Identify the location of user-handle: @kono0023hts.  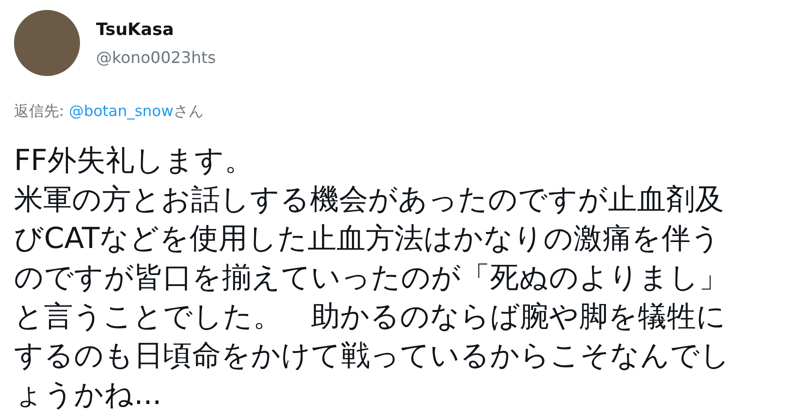
(156, 57).